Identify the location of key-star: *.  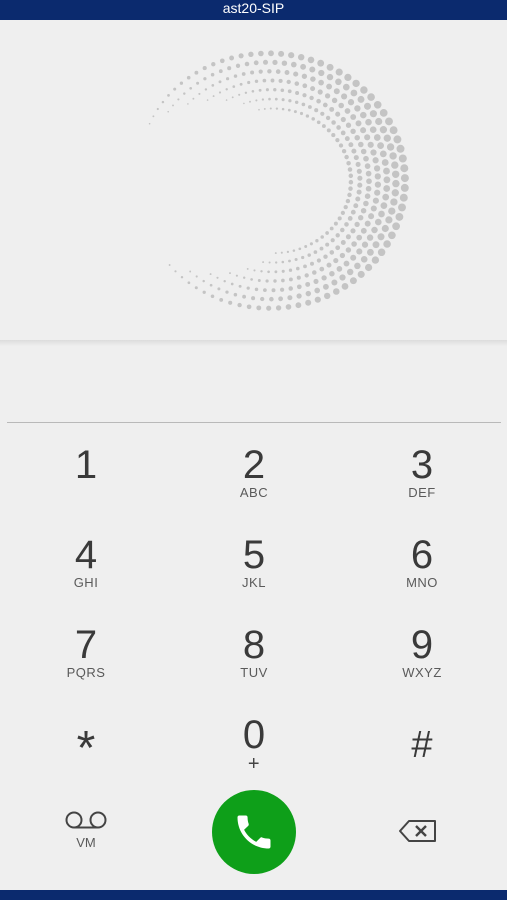
(86, 754).